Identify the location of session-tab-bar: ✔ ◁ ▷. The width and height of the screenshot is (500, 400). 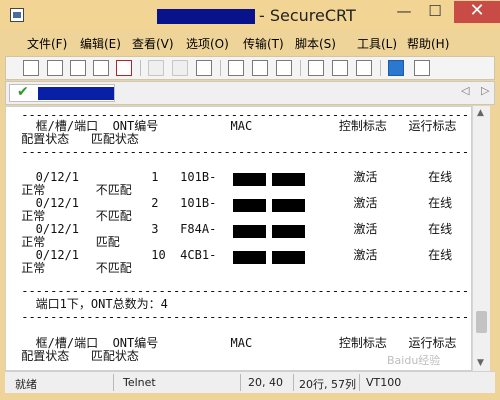
(250, 93).